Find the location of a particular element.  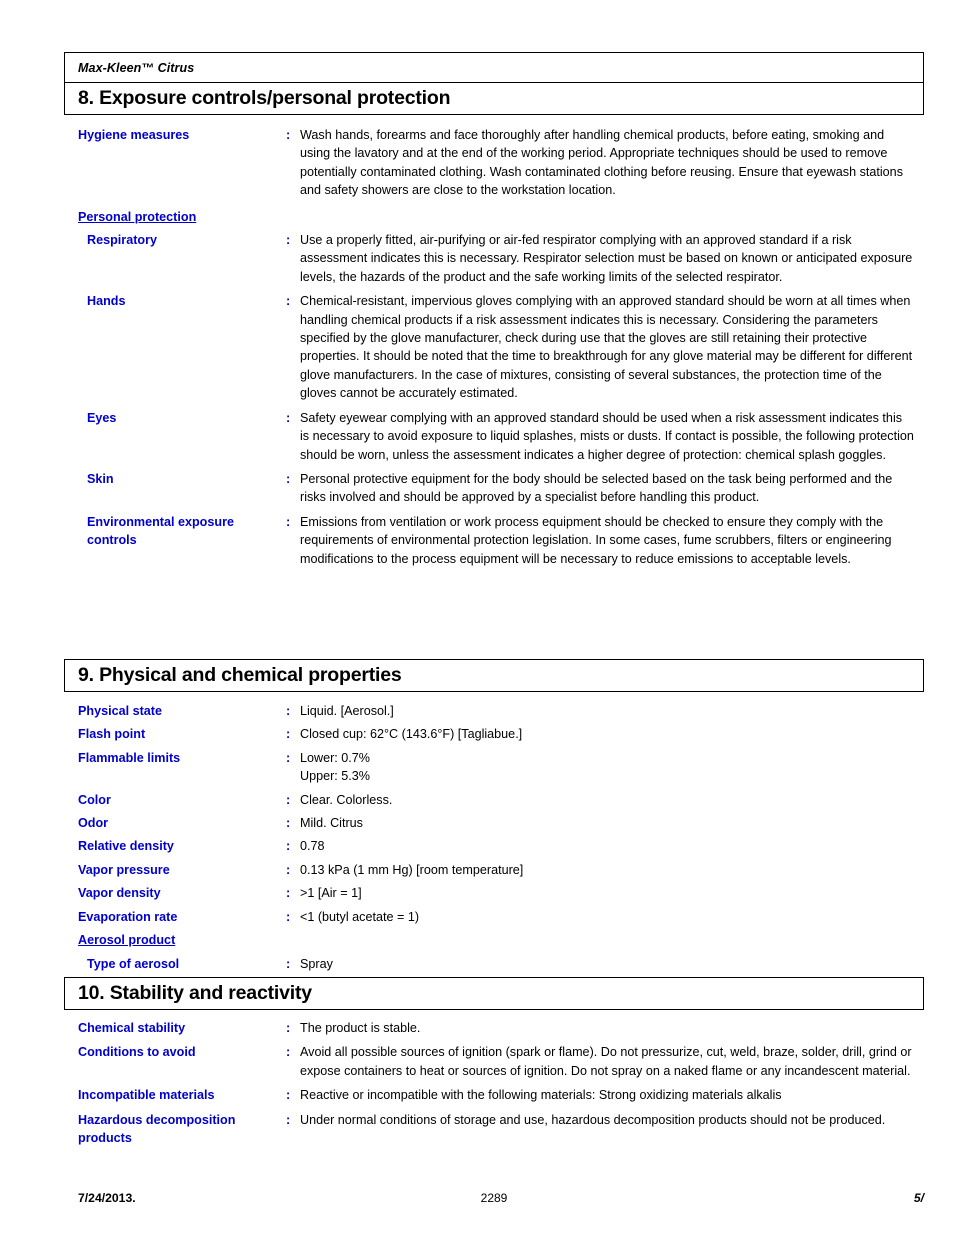

value-type-of-aerosol: Spray is located at coordinates (316, 964).